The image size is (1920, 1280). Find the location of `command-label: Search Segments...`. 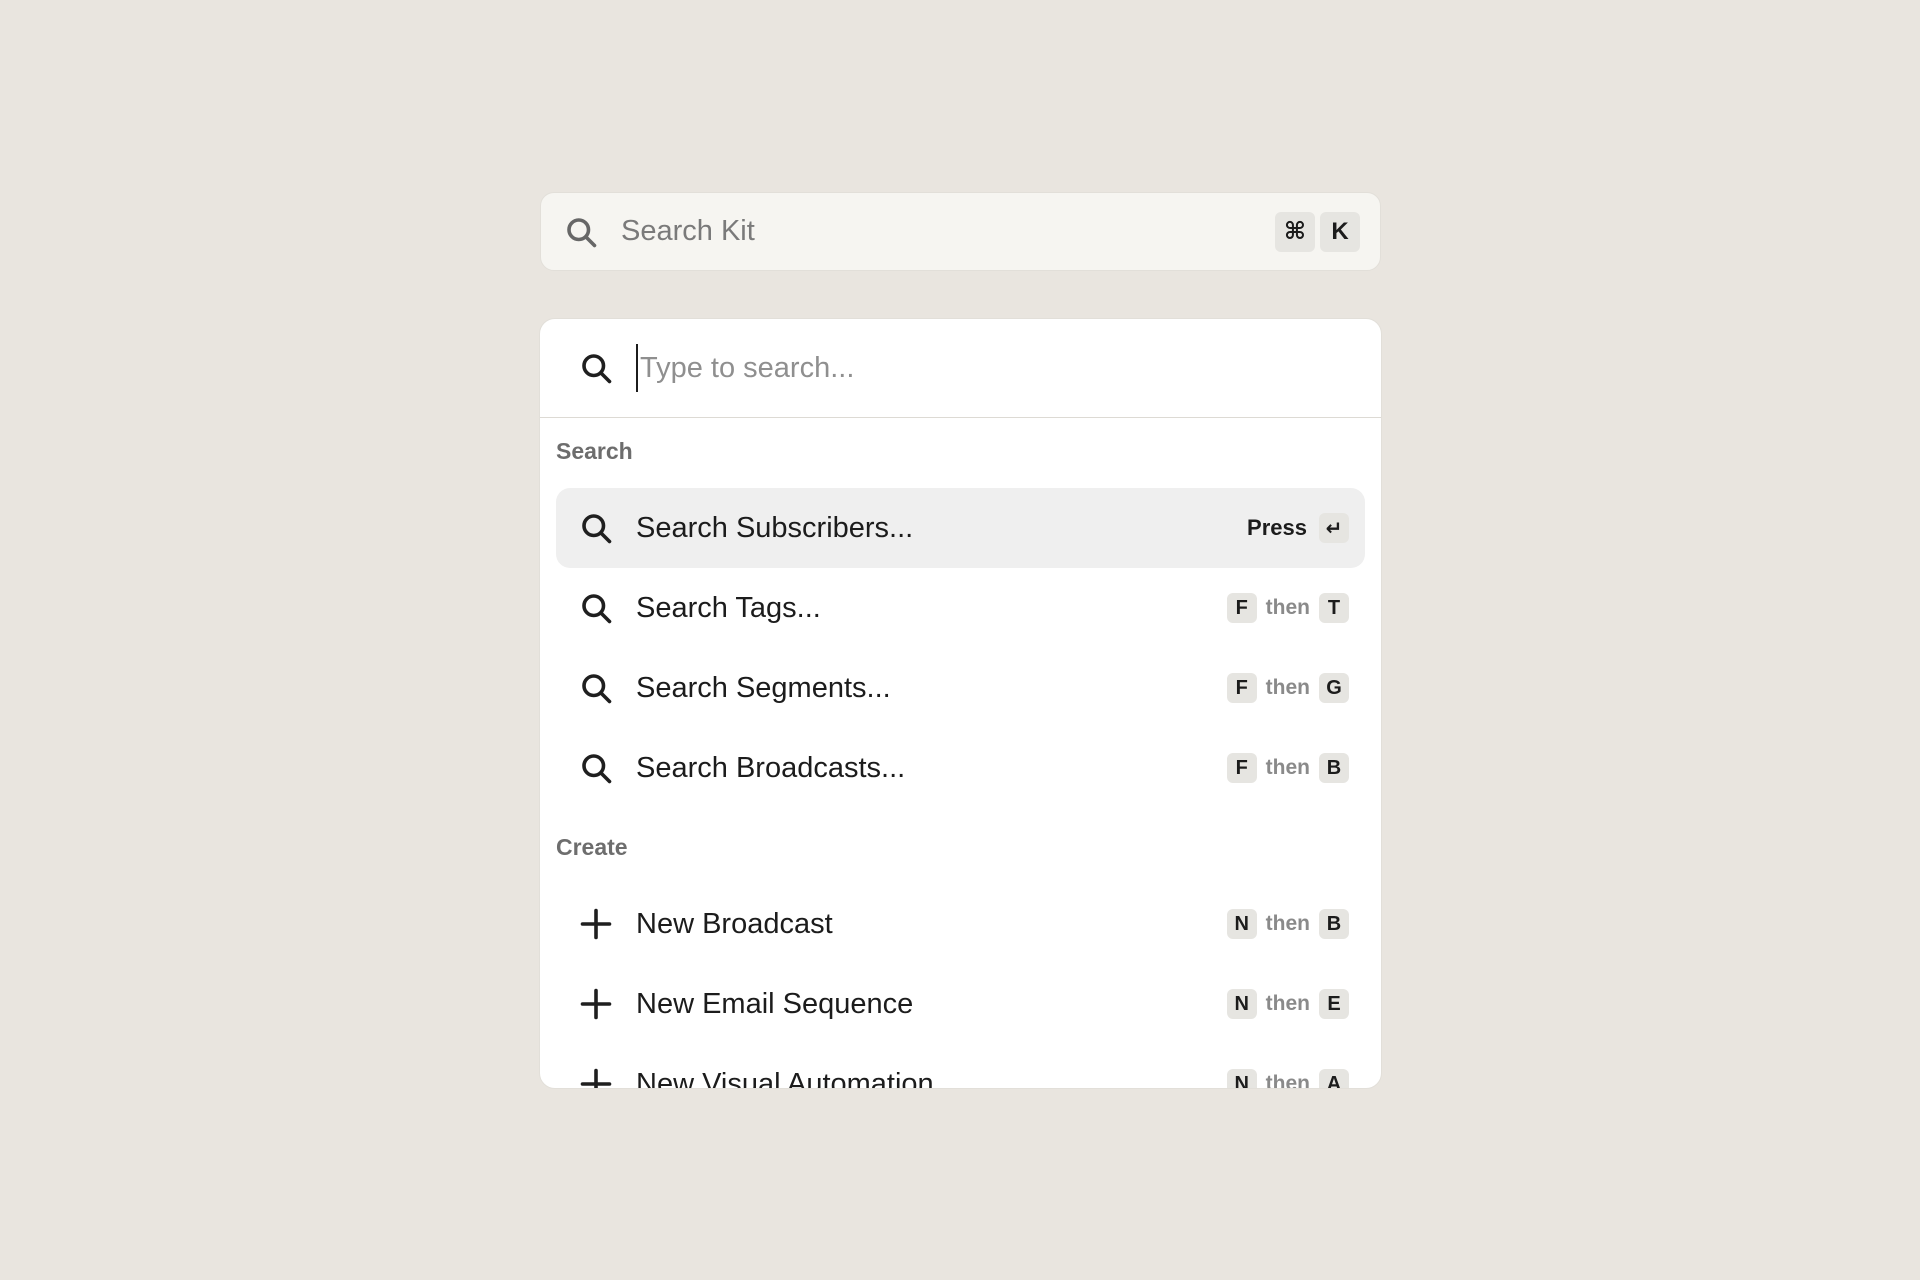

command-label: Search Segments... is located at coordinates (763, 687).